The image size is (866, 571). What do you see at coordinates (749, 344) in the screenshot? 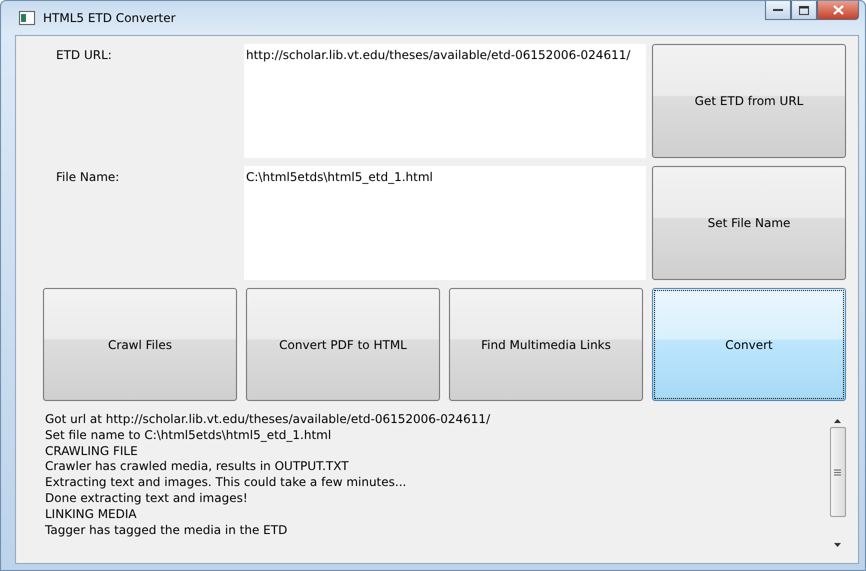
I see `action-button: Convert` at bounding box center [749, 344].